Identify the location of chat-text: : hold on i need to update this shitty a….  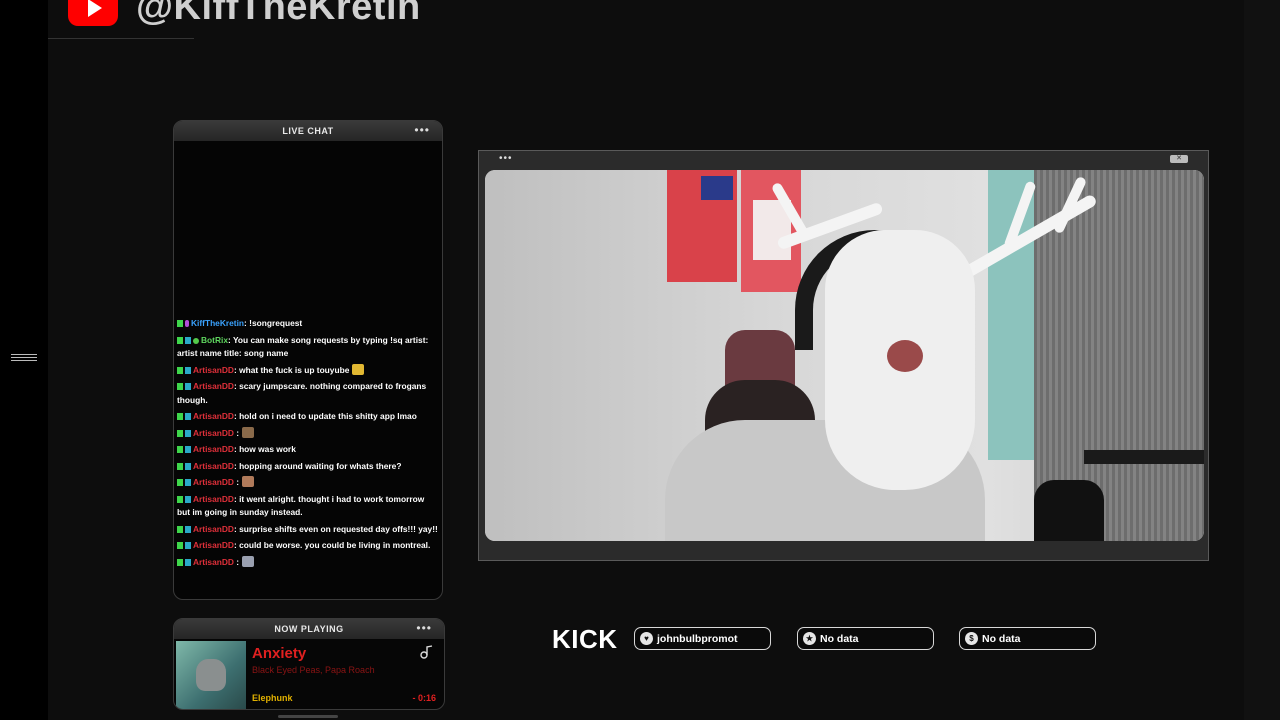
(325, 416).